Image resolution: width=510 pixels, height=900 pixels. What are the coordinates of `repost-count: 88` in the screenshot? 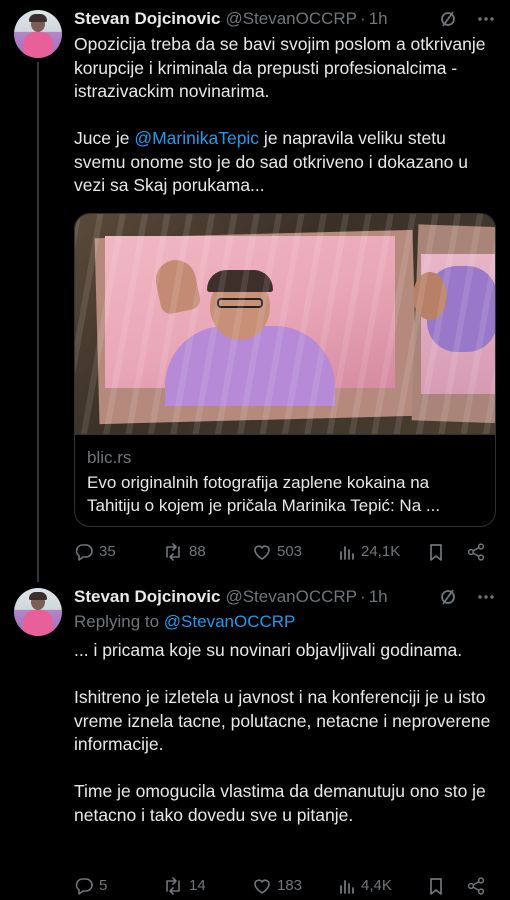 It's located at (197, 551).